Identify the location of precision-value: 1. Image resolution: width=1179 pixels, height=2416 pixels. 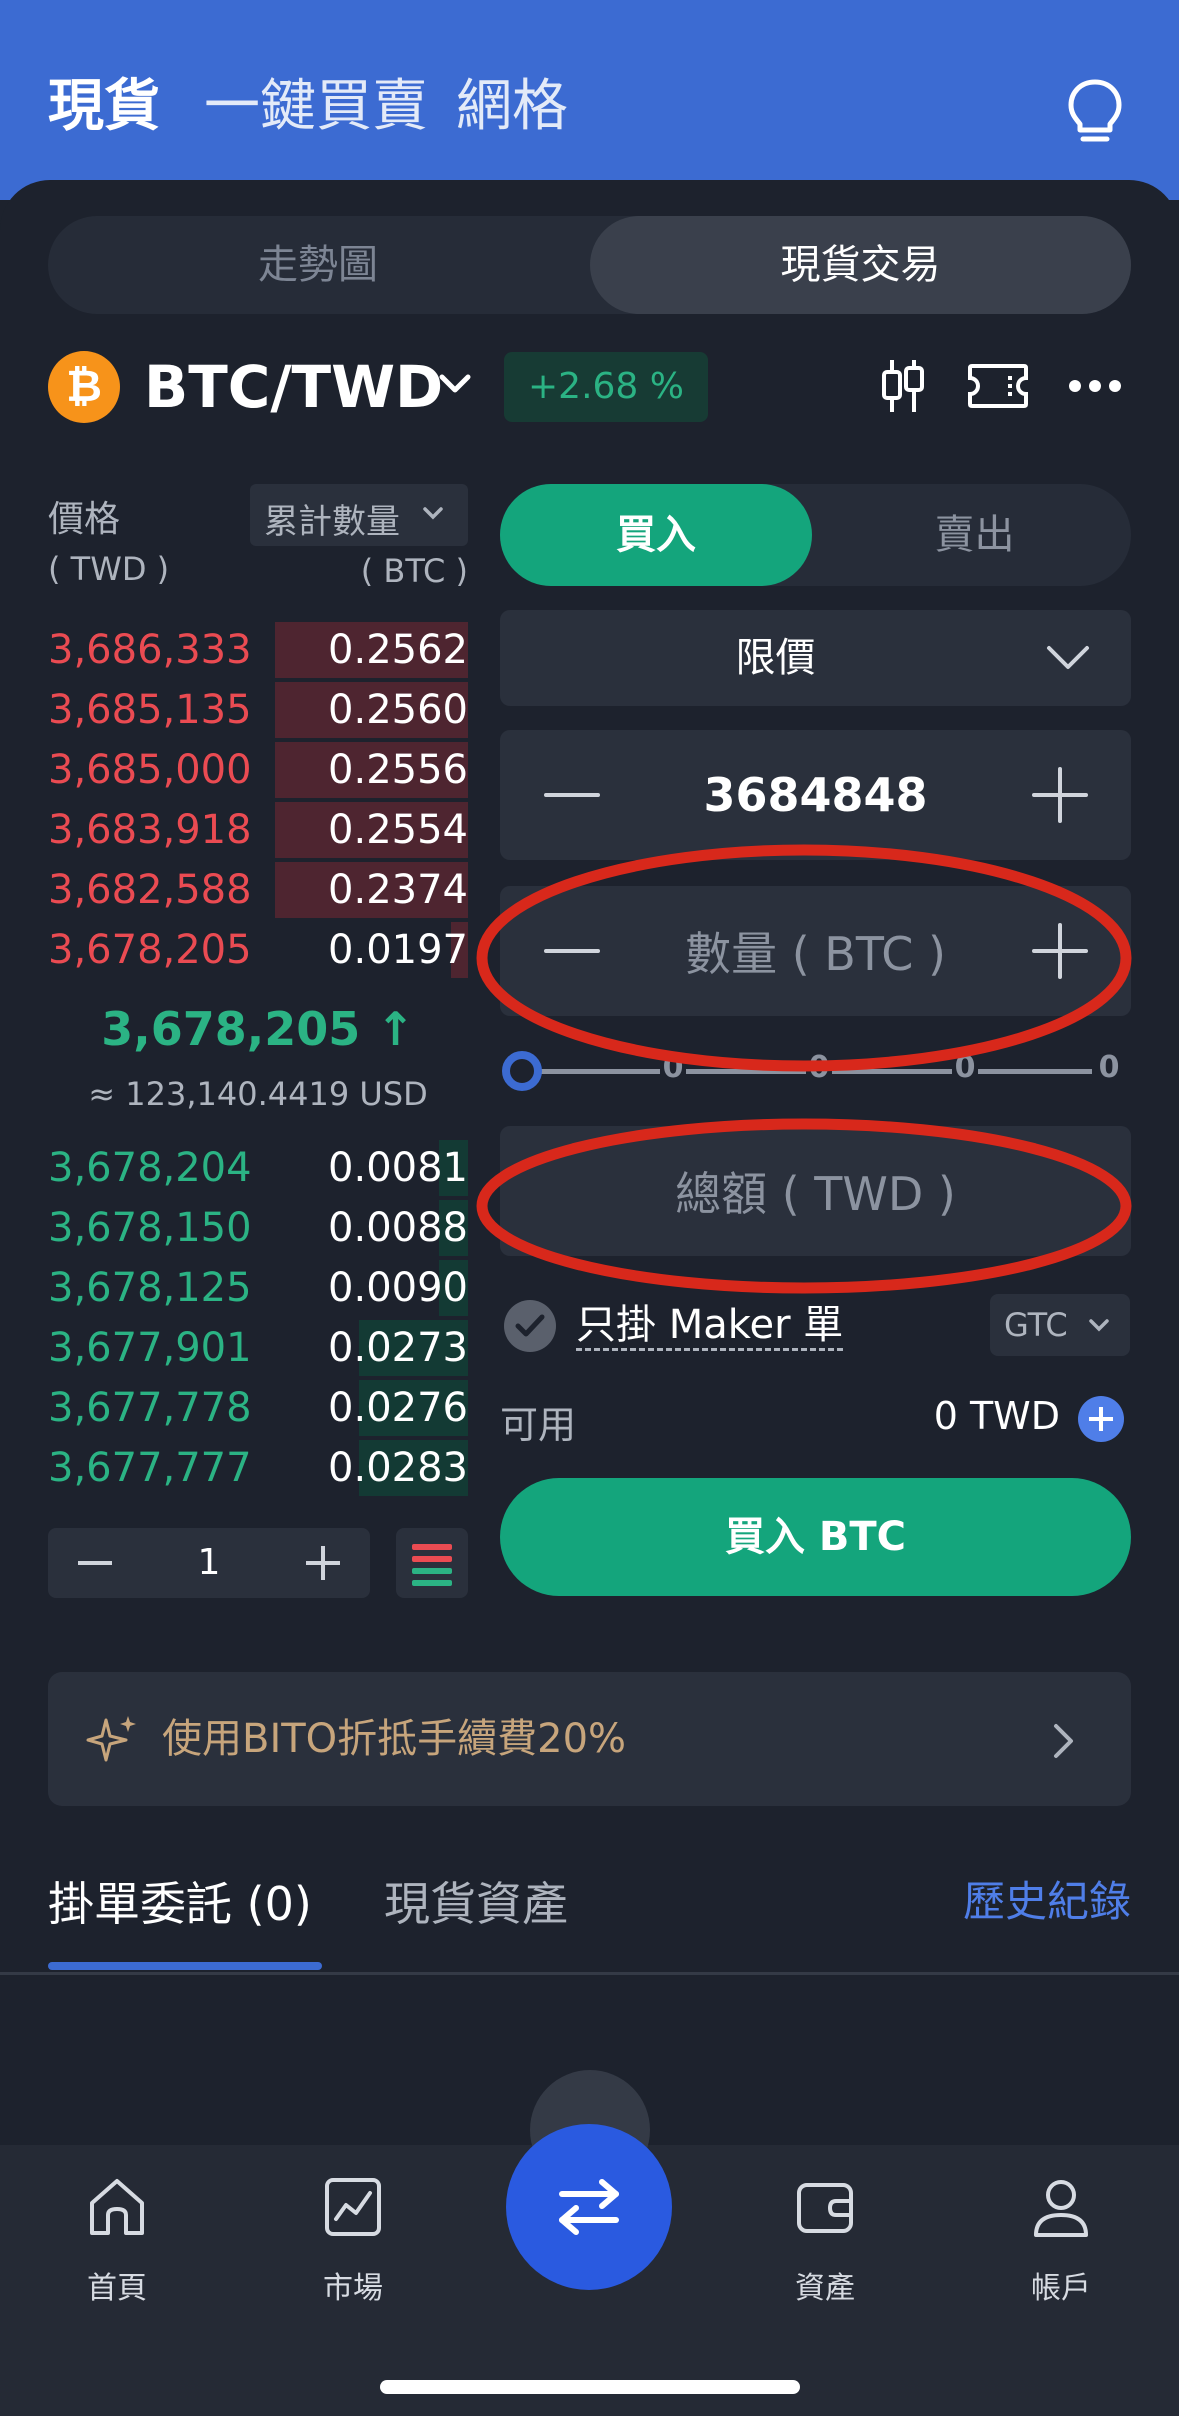
(209, 1562).